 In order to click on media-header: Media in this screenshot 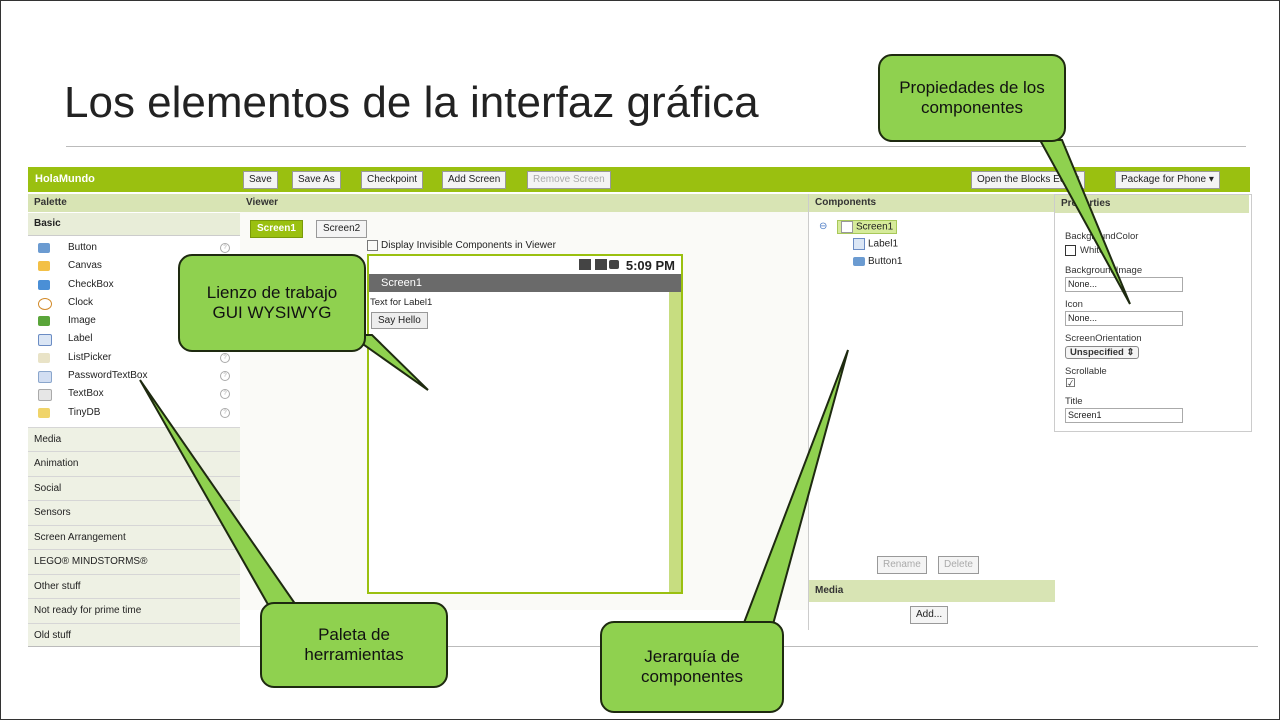, I will do `click(932, 591)`.